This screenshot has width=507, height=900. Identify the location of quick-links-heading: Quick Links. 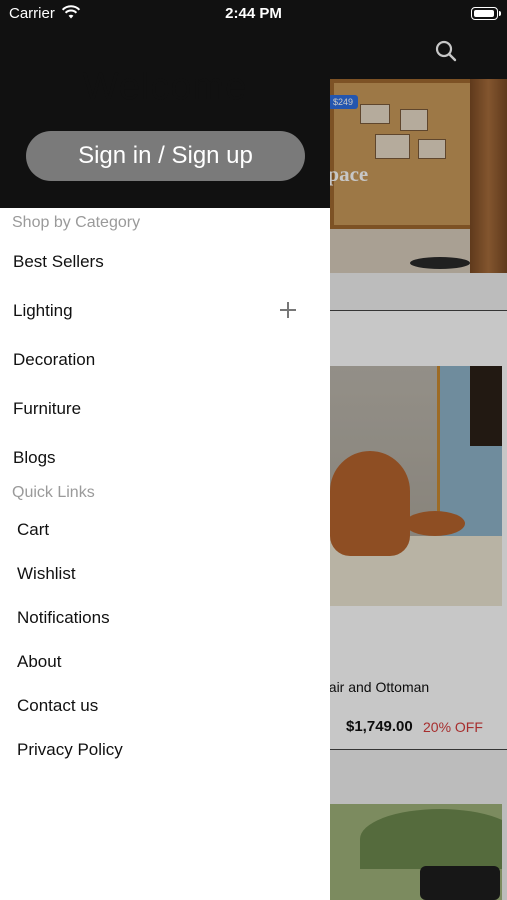
(53, 492).